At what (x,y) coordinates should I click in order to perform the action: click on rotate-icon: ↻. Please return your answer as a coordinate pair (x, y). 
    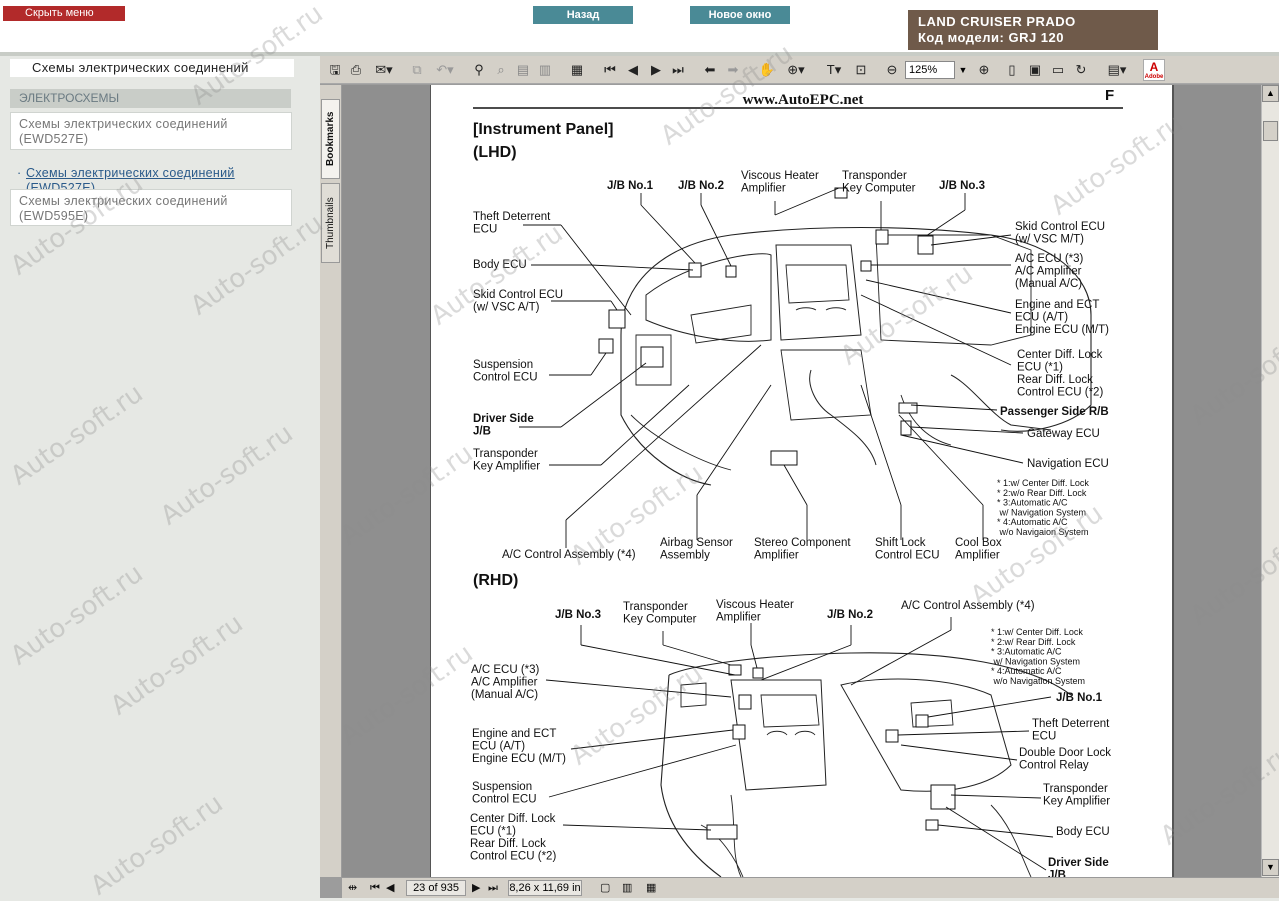
    Looking at the image, I should click on (1081, 70).